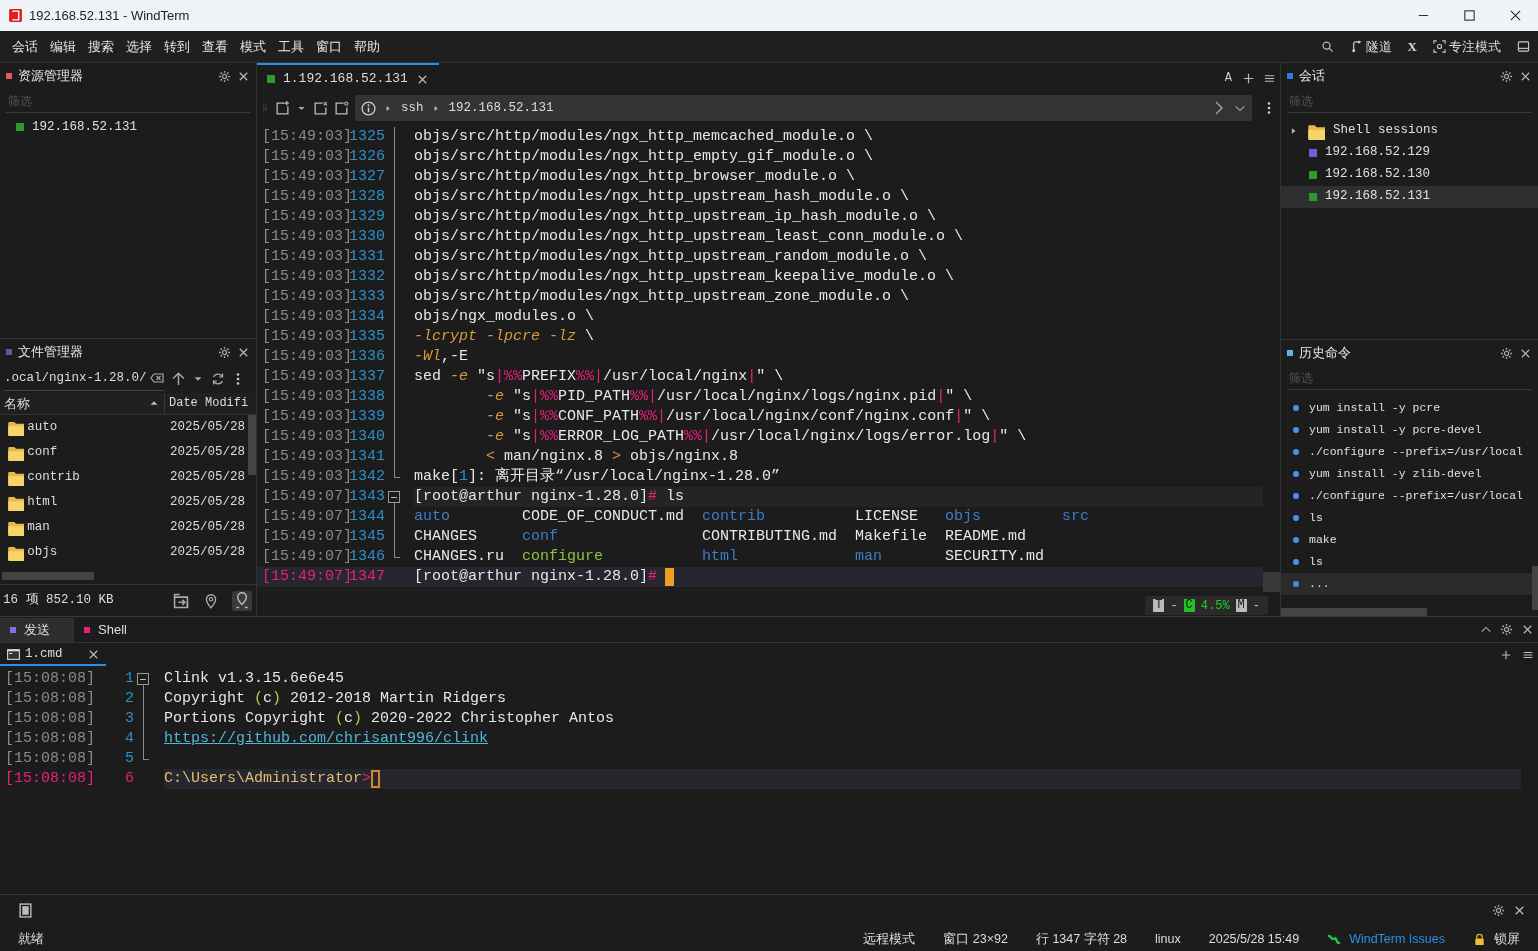  Describe the element at coordinates (101, 46) in the screenshot. I see `menu-item: 搜索` at that location.